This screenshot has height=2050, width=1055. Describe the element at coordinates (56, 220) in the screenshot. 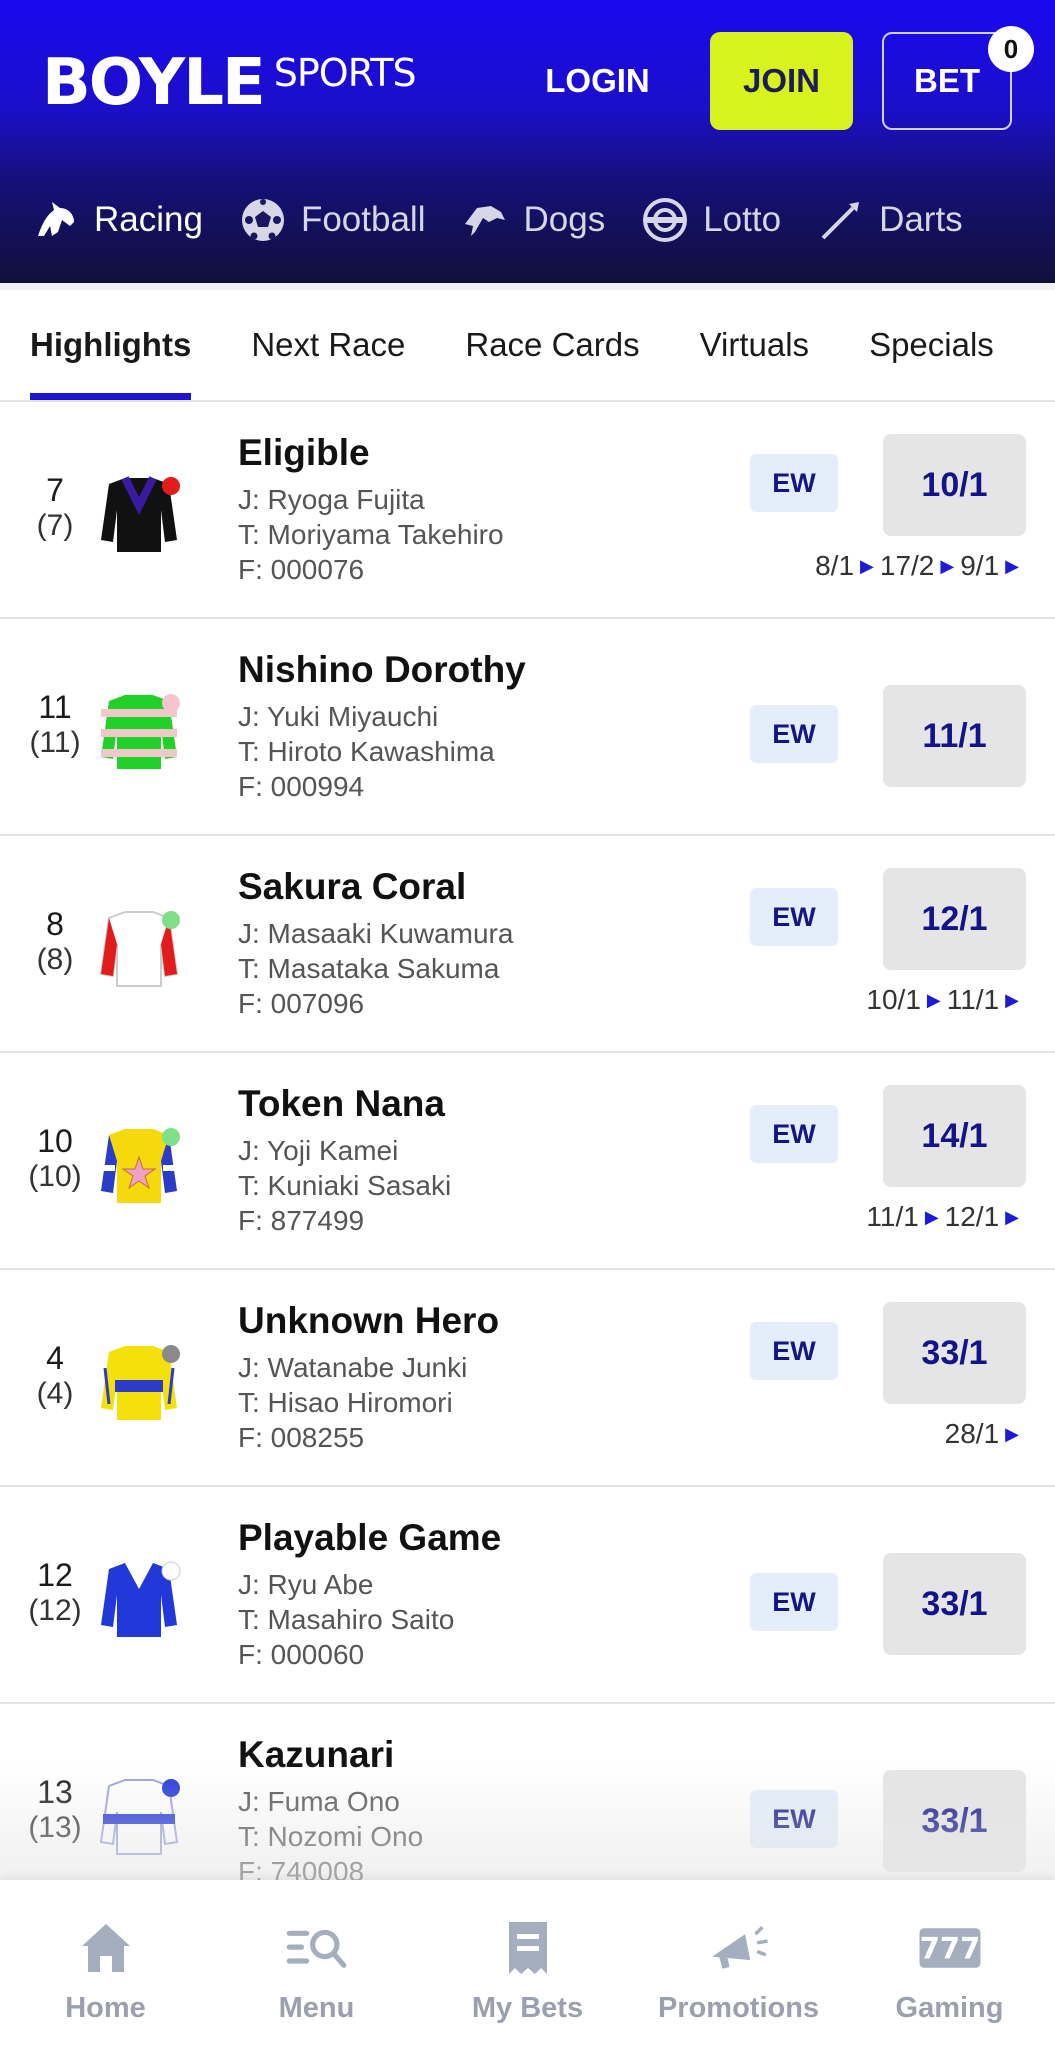

I see `horse-head-icon` at that location.